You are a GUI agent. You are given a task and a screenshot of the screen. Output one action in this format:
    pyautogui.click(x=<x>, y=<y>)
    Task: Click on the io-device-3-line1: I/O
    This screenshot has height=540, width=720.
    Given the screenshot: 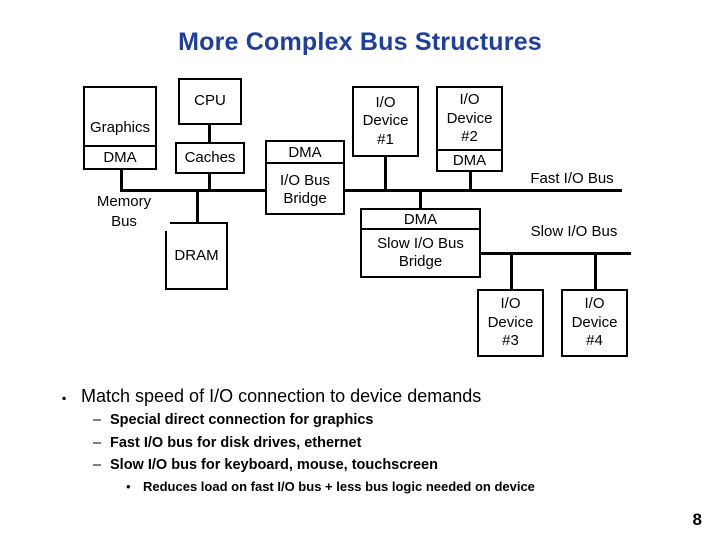 What is the action you would take?
    pyautogui.click(x=510, y=304)
    